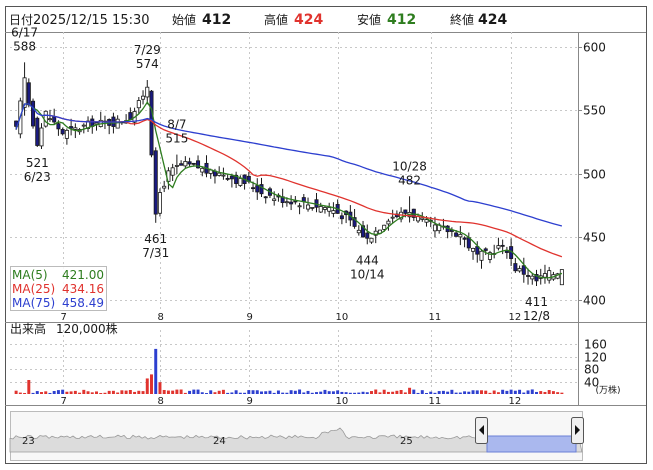 This screenshot has width=653, height=470. What do you see at coordinates (24, 32) in the screenshot?
I see `annotation-high-date: 6/17` at bounding box center [24, 32].